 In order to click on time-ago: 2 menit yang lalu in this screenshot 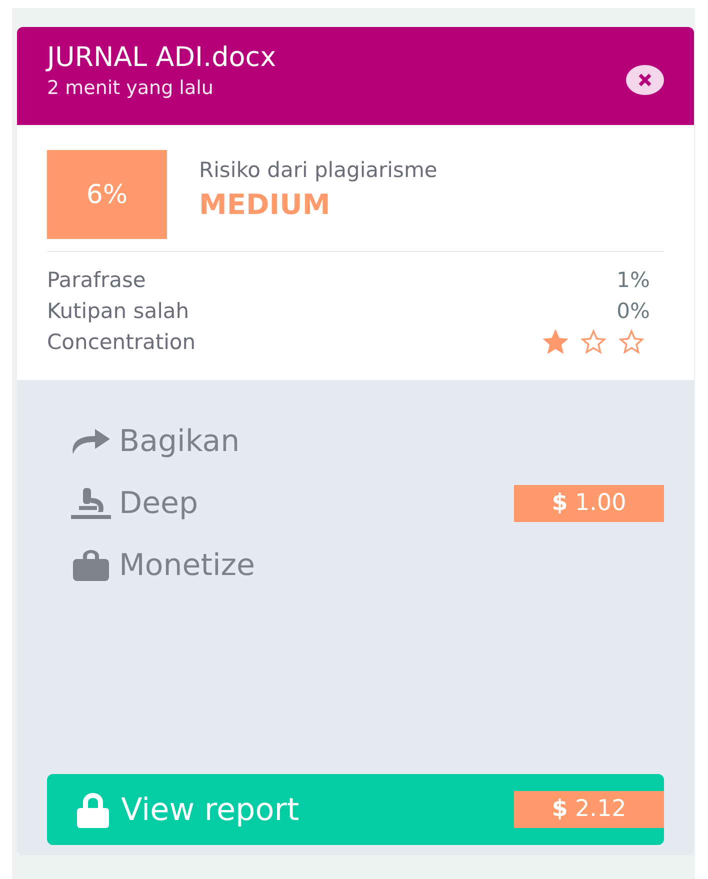, I will do `click(130, 88)`.